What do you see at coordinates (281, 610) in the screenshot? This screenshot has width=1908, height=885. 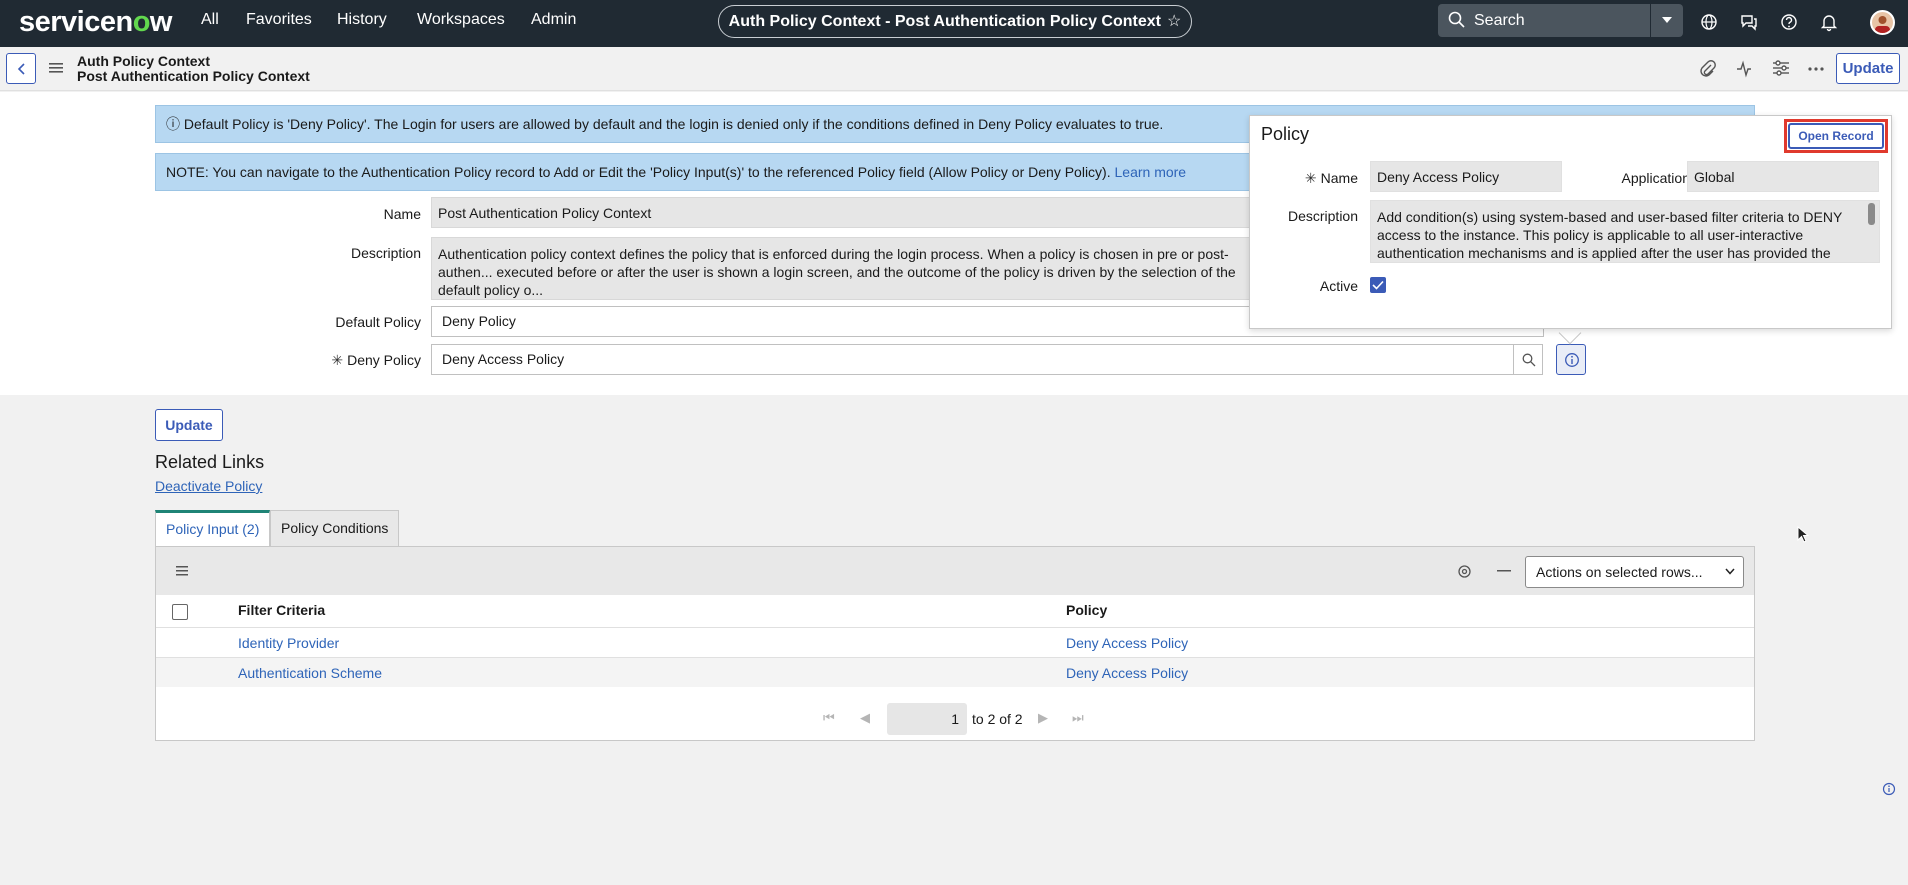 I see `column-header-filter-criteria: Filter Criteria` at bounding box center [281, 610].